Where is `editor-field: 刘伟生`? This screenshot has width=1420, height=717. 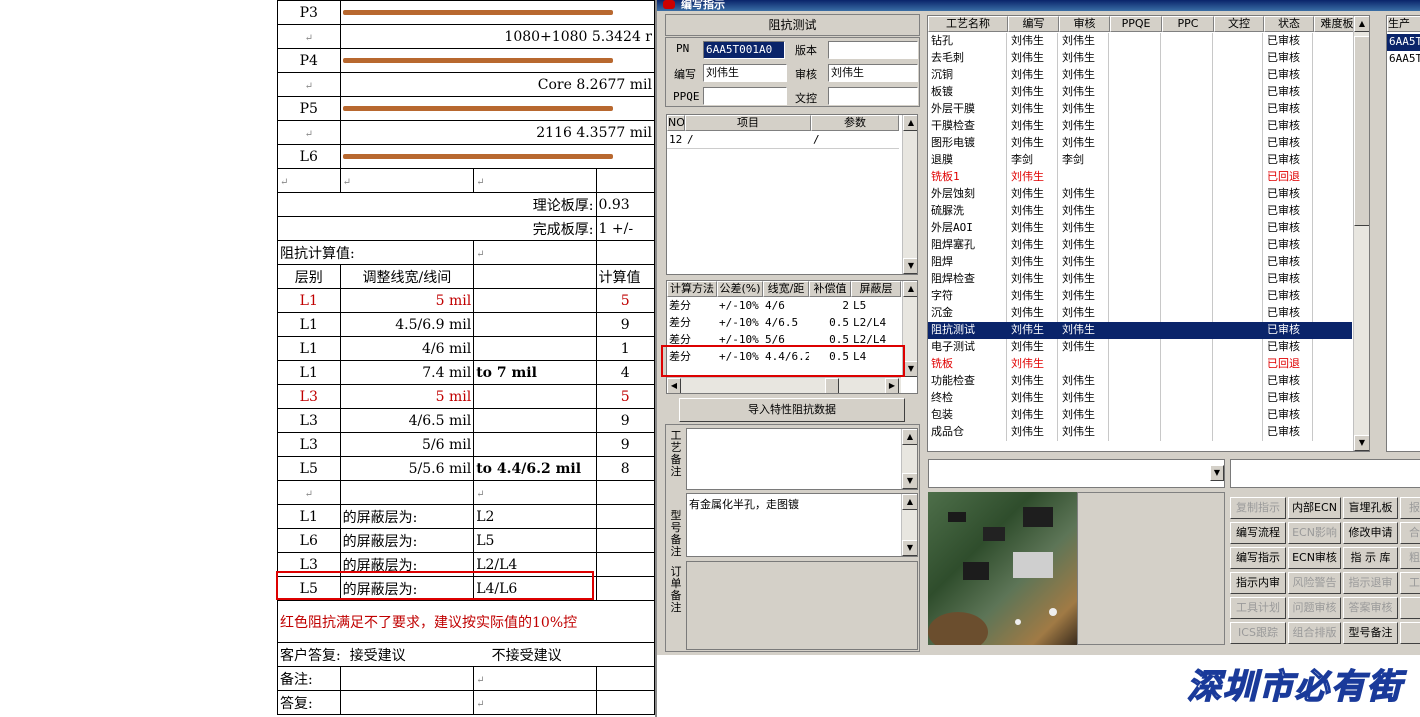
editor-field: 刘伟生 is located at coordinates (745, 73).